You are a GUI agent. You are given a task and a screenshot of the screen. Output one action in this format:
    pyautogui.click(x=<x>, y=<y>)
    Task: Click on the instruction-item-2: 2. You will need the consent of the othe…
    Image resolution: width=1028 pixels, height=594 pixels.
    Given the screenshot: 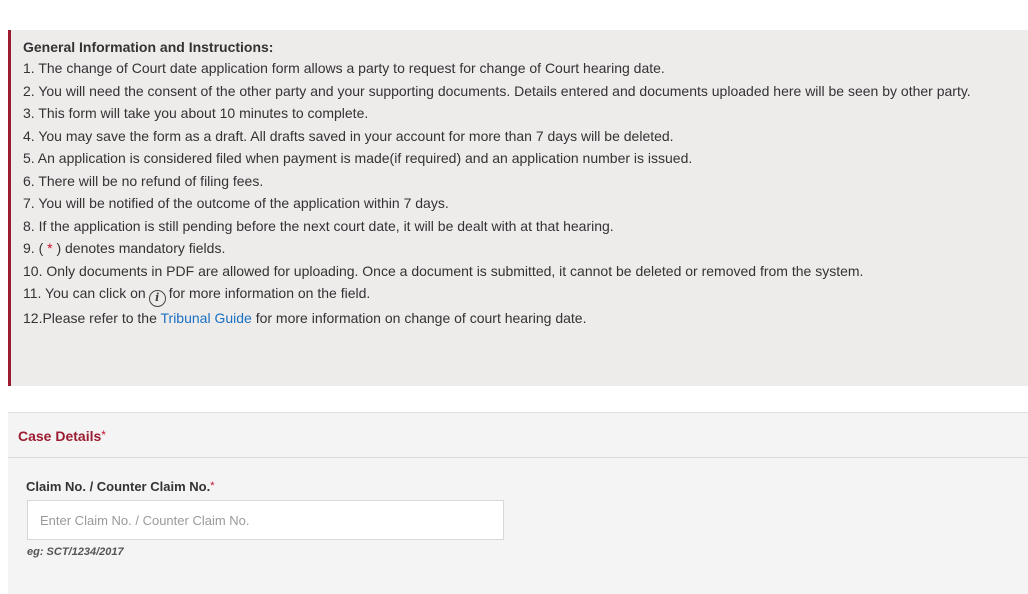 What is the action you would take?
    pyautogui.click(x=497, y=90)
    